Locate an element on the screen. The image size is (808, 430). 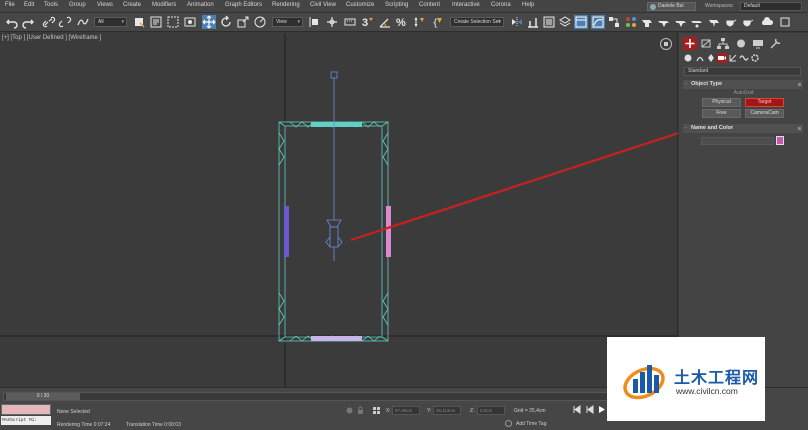
z-coord-field: 0,0cm is located at coordinates (491, 410).